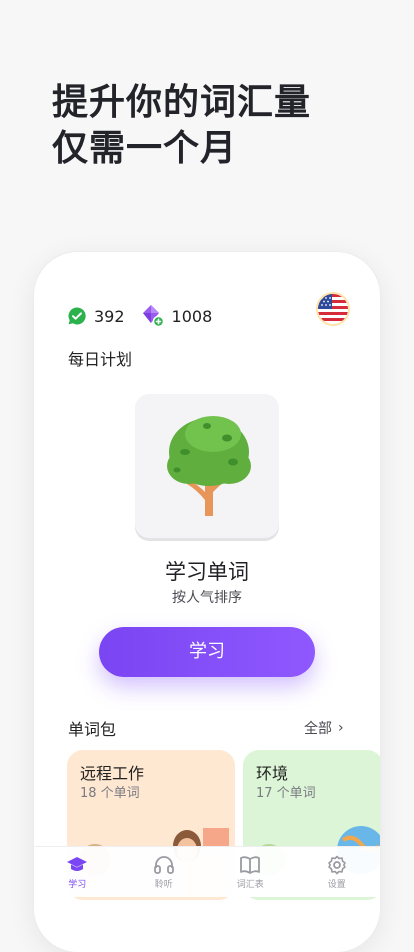 The image size is (414, 952). Describe the element at coordinates (250, 885) in the screenshot. I see `tab-label: 词汇表` at that location.